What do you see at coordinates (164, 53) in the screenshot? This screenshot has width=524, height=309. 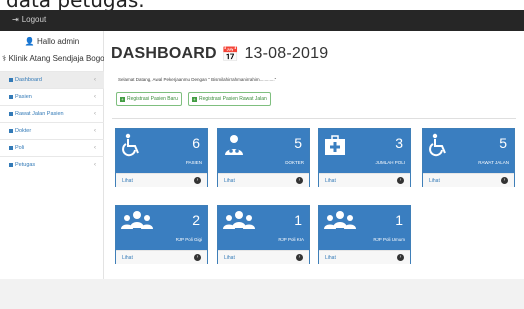 I see `page-title-text: DASHBOARD` at bounding box center [164, 53].